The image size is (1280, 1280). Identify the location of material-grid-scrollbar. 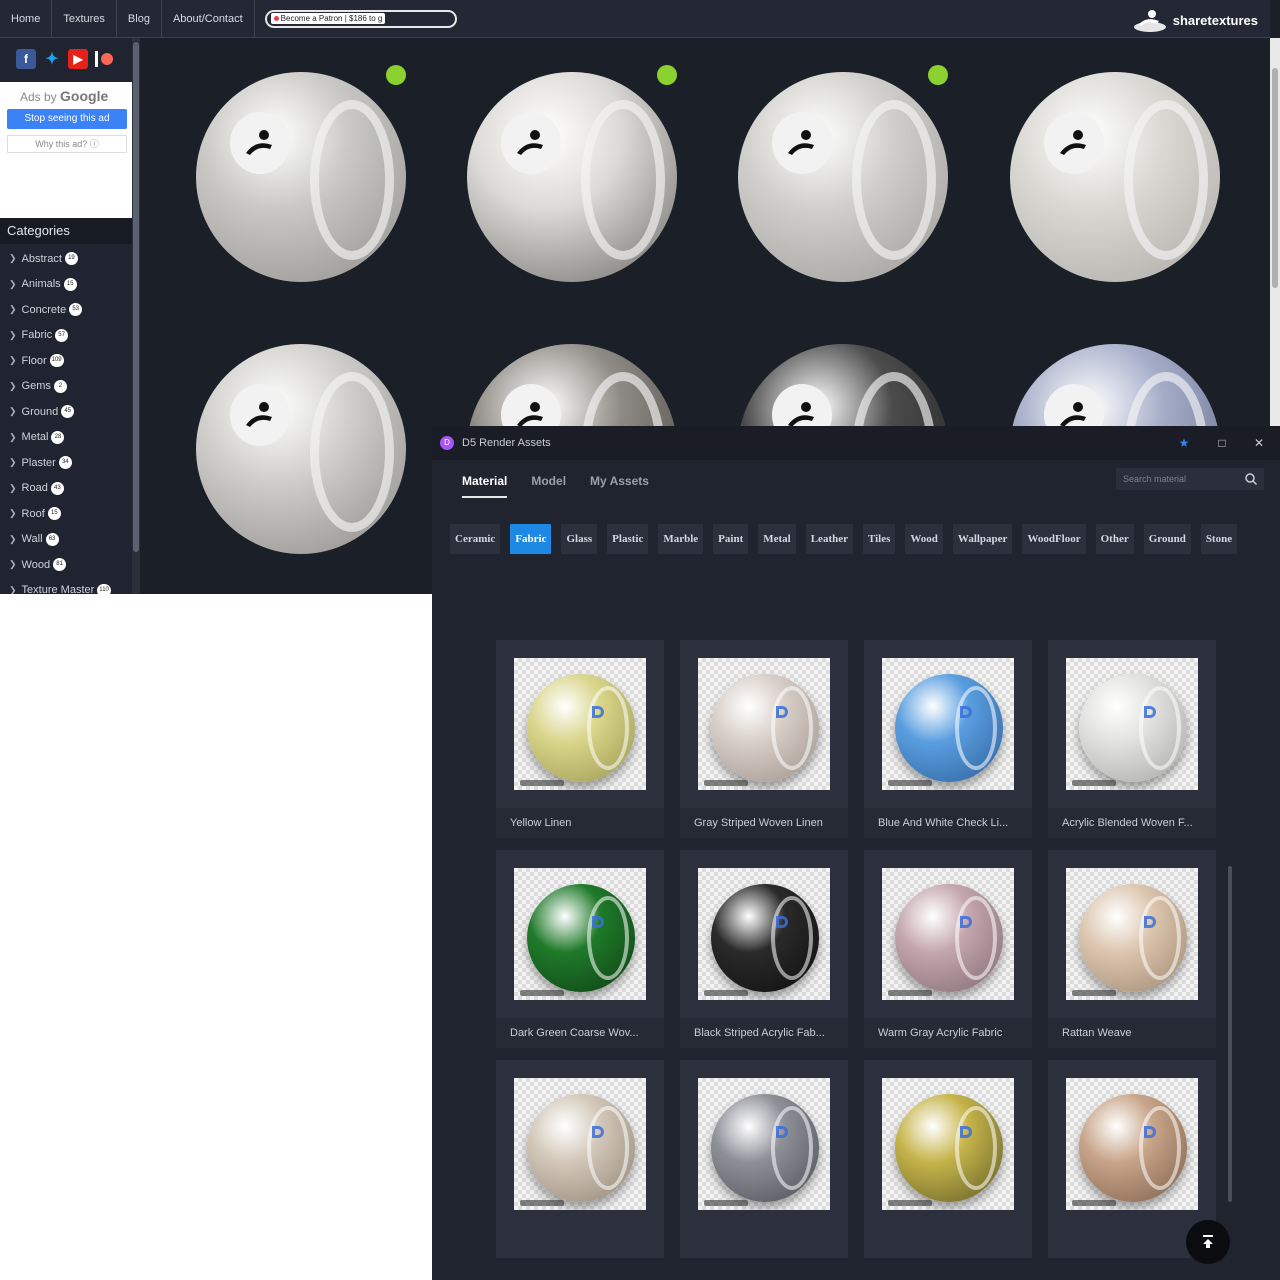
(1230, 1034).